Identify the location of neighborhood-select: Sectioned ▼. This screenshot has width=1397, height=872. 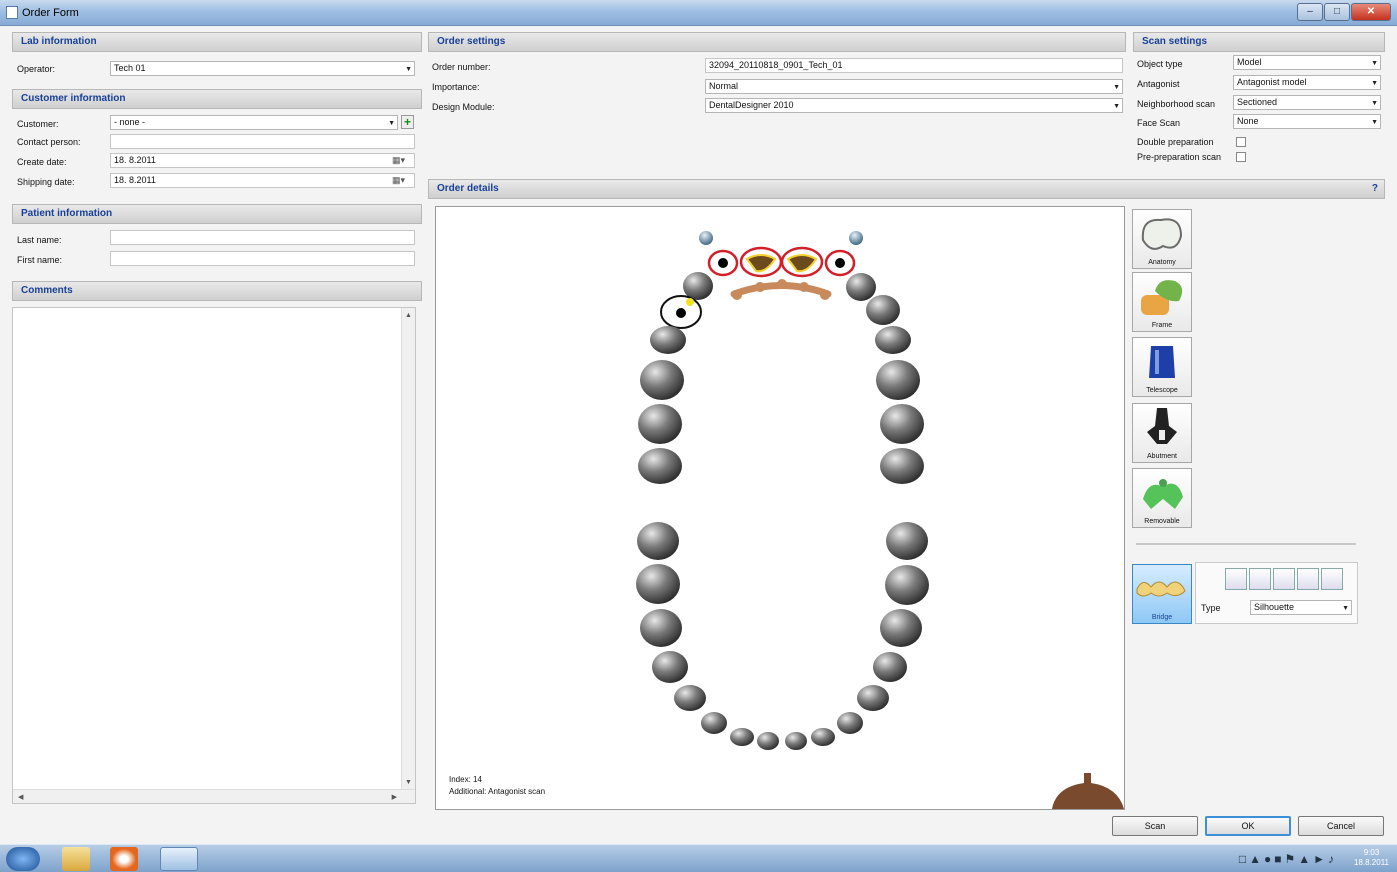
(1307, 102).